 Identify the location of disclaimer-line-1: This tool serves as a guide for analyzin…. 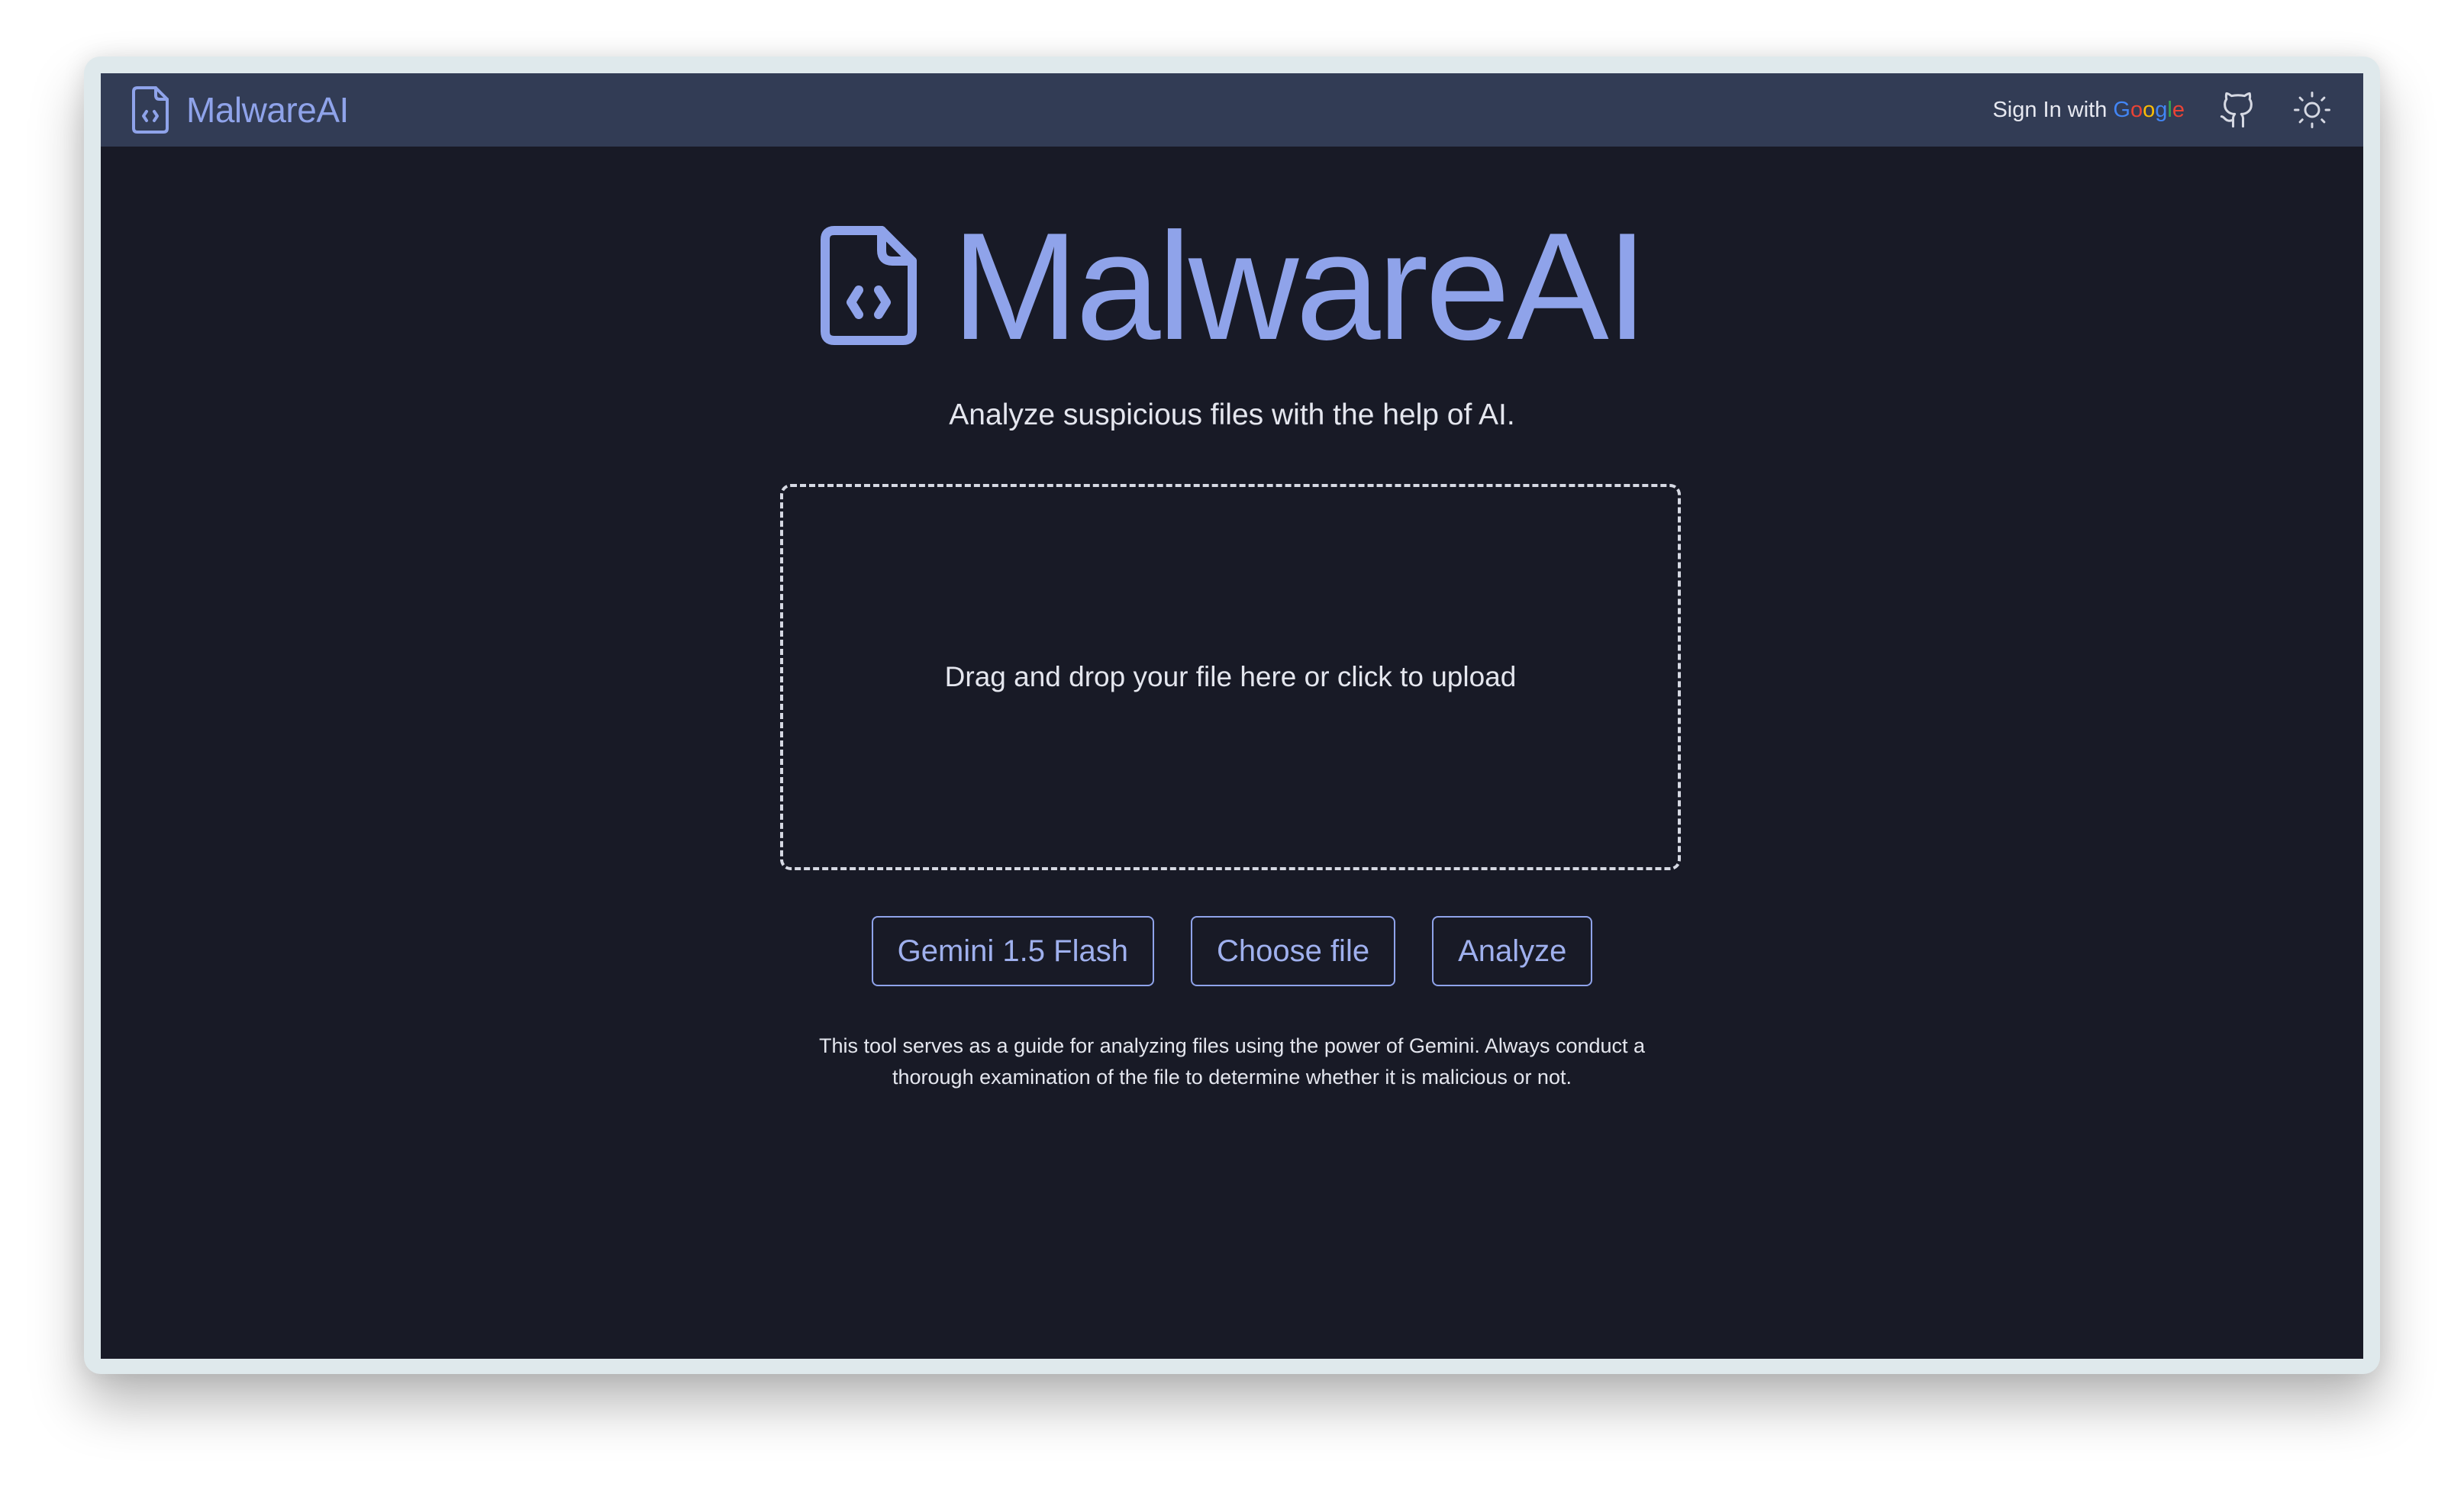
(1232, 1045).